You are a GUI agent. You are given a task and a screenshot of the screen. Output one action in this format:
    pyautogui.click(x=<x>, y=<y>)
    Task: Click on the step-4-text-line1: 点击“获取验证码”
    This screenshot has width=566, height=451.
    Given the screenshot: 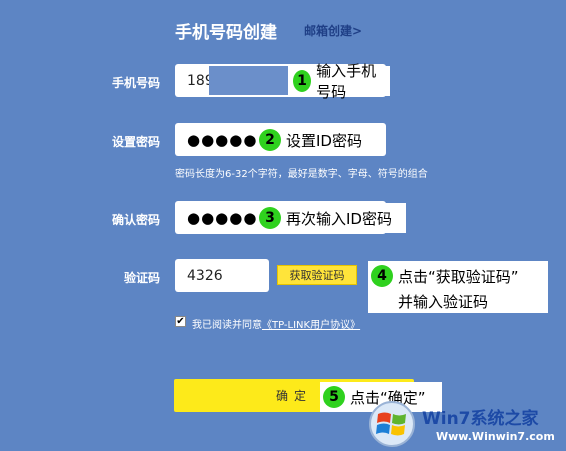 What is the action you would take?
    pyautogui.click(x=458, y=277)
    